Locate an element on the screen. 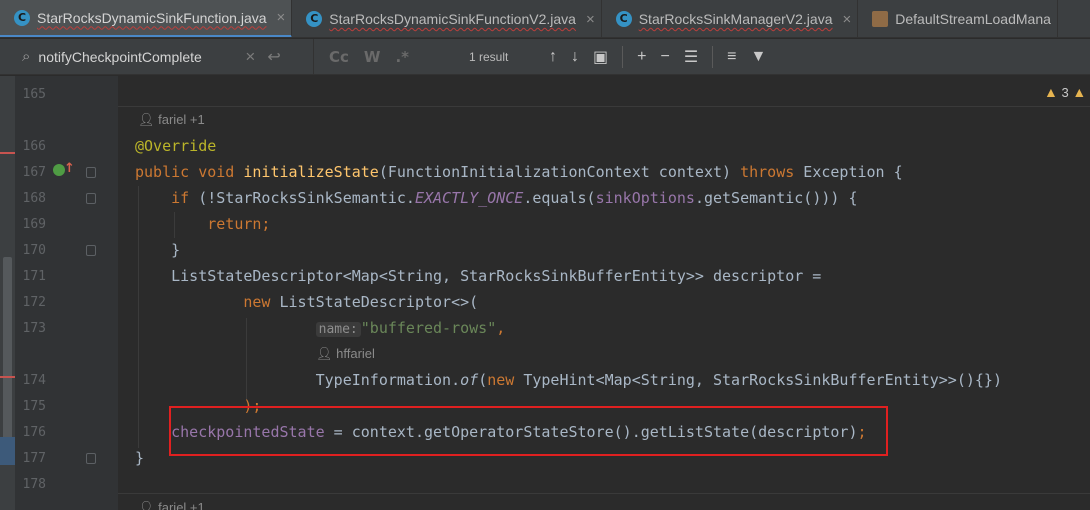 This screenshot has height=510, width=1090. new-line-icon: ↩ is located at coordinates (273, 57).